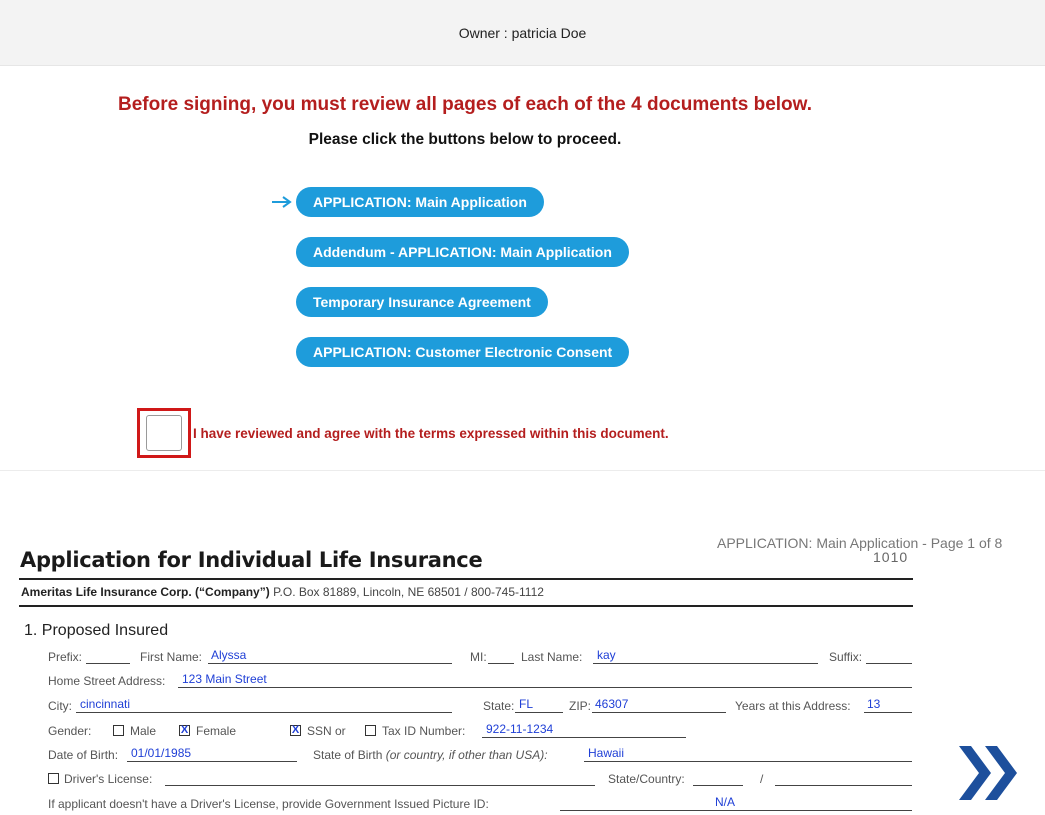  I want to click on owner-label: Owner : patricia Doe, so click(522, 32).